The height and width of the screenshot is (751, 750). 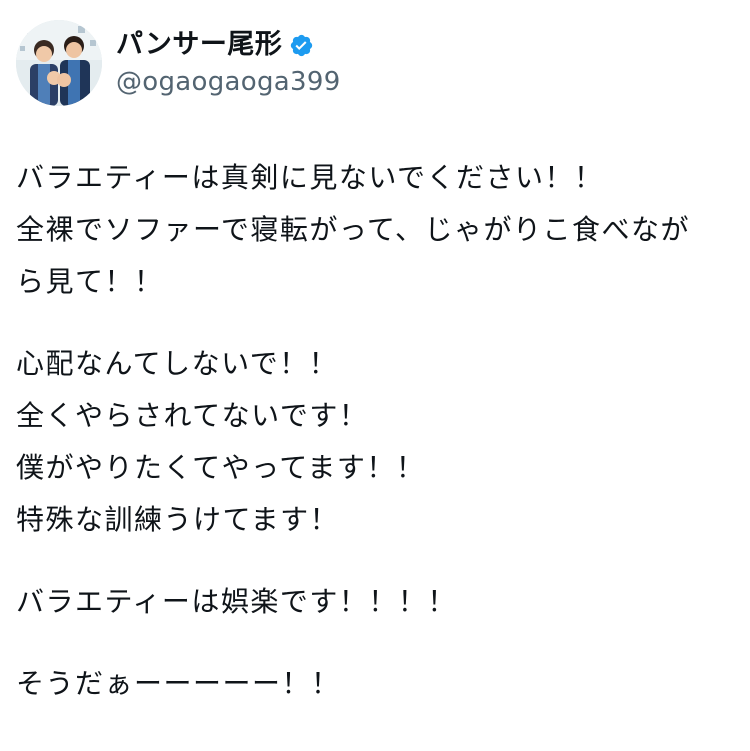 I want to click on display-name: パンサー尾形, so click(x=199, y=45).